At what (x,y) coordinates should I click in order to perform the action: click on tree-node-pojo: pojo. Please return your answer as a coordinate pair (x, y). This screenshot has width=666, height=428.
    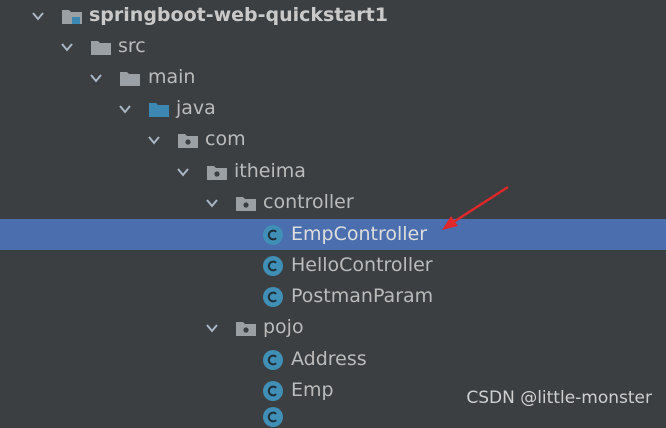
    Looking at the image, I should click on (333, 327).